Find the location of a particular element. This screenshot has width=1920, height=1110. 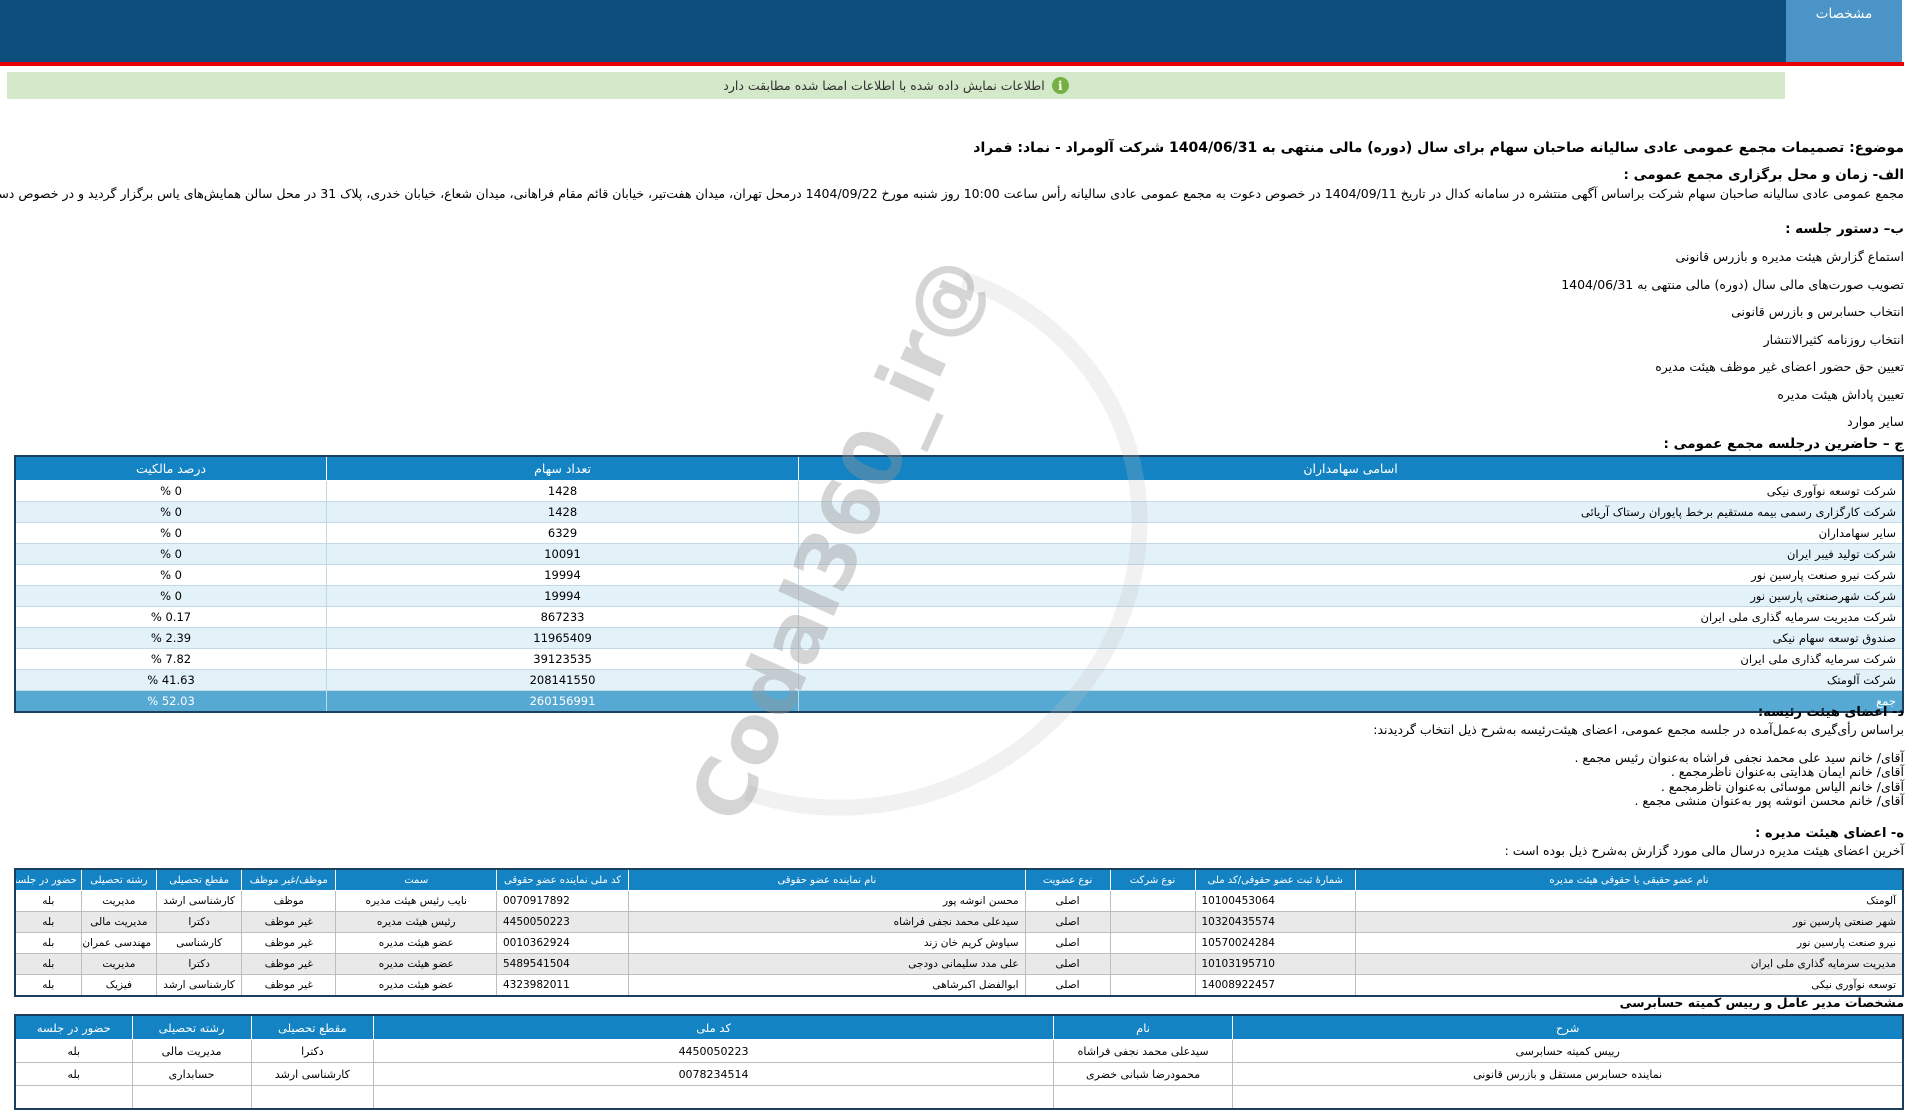

cell: محسن انوشه پور is located at coordinates (828, 901).